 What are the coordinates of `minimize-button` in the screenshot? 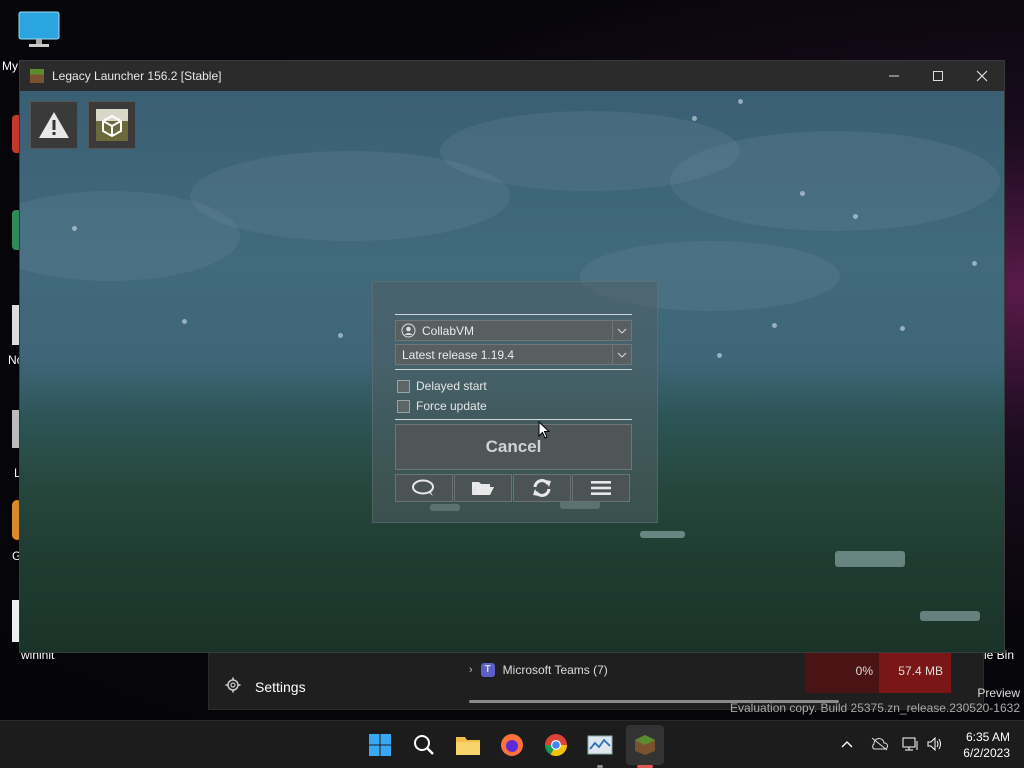 It's located at (894, 76).